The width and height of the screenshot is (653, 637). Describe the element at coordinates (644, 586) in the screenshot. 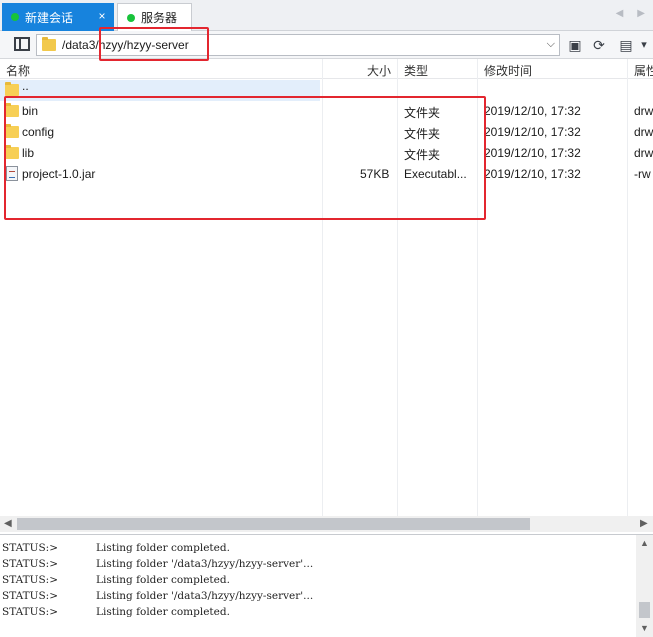

I see `log-vertical-scrollbar: ▲ ▼` at that location.